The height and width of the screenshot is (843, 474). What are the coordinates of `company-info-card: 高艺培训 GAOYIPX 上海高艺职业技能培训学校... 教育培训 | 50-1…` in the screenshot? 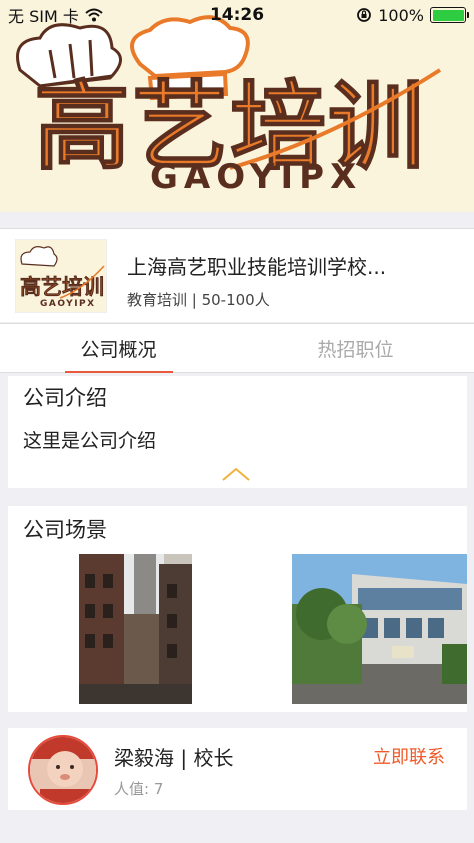 It's located at (237, 275).